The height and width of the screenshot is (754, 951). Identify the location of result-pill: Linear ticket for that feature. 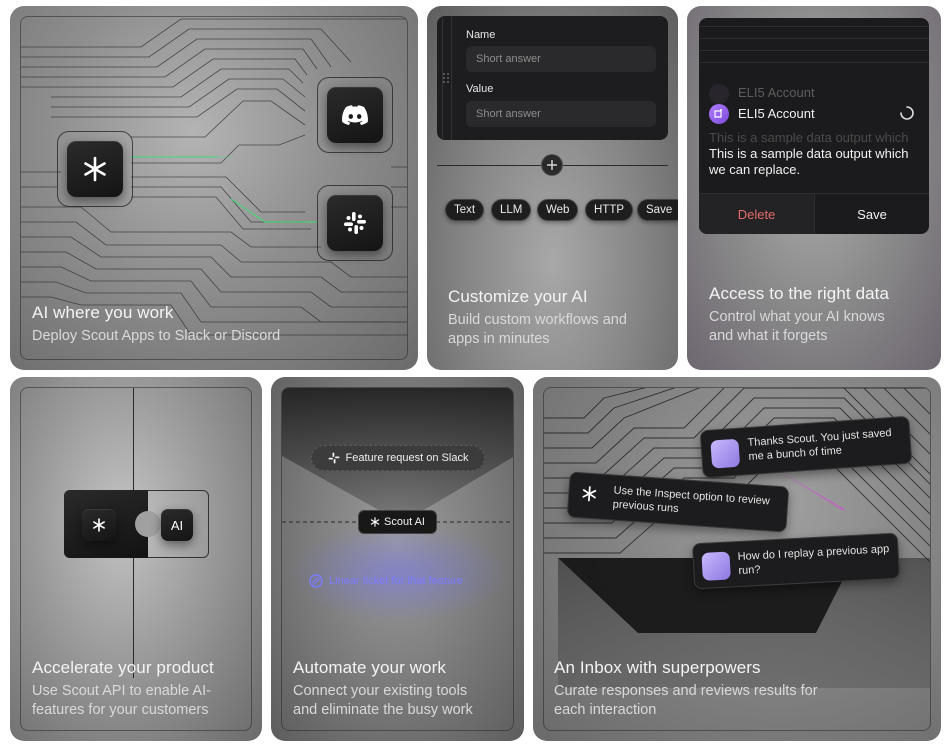
(399, 581).